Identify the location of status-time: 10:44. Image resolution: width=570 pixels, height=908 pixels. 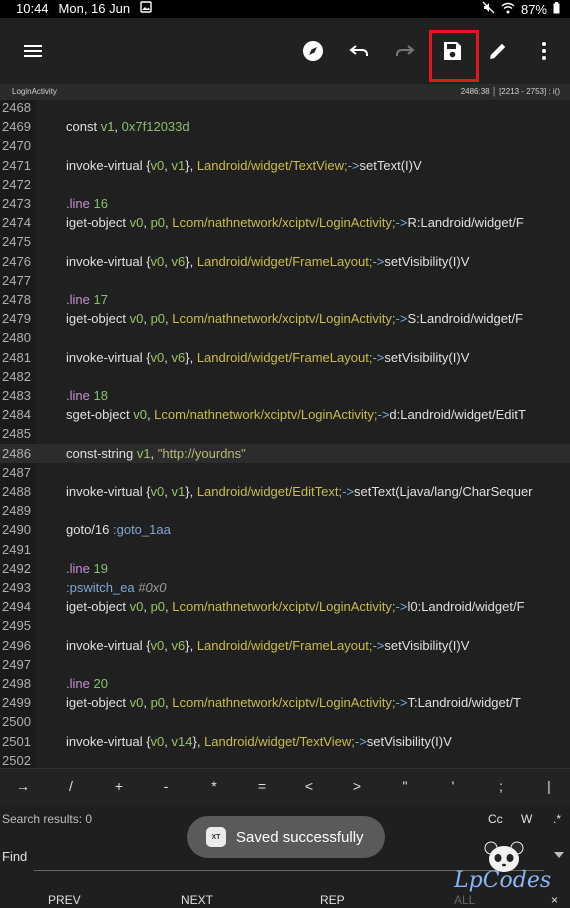
(32, 8).